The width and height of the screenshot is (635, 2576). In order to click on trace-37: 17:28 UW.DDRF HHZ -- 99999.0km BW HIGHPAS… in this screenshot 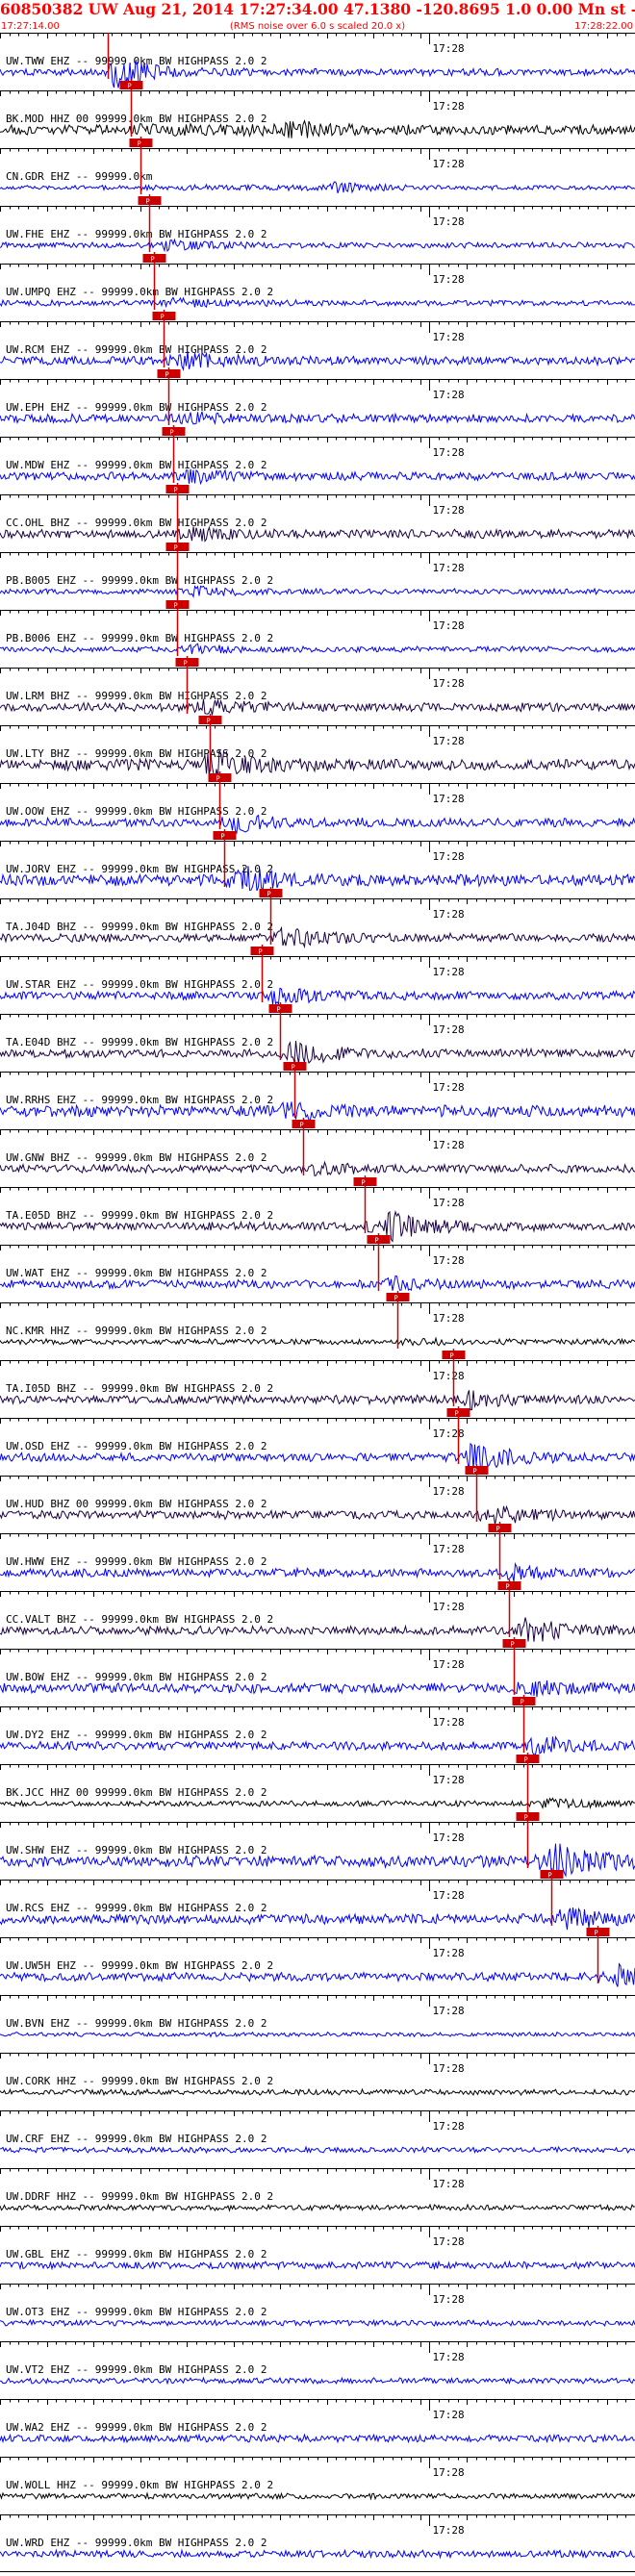, I will do `click(317, 2190)`.